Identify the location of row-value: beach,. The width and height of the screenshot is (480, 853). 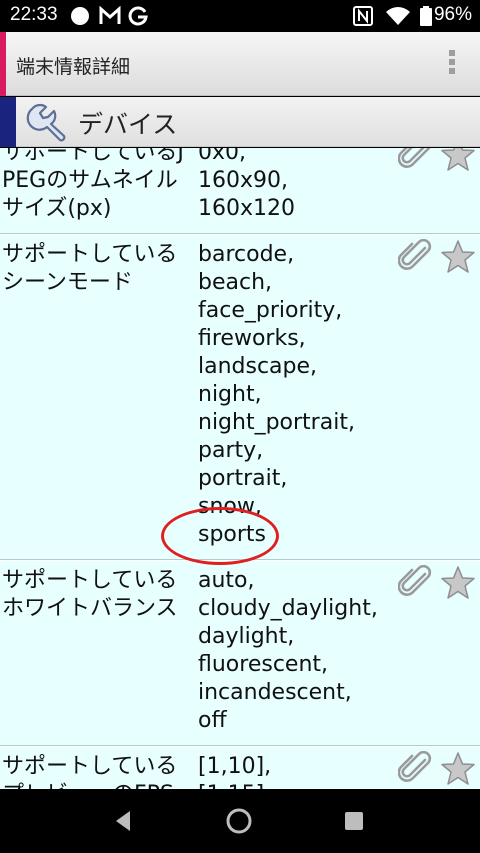
(235, 282).